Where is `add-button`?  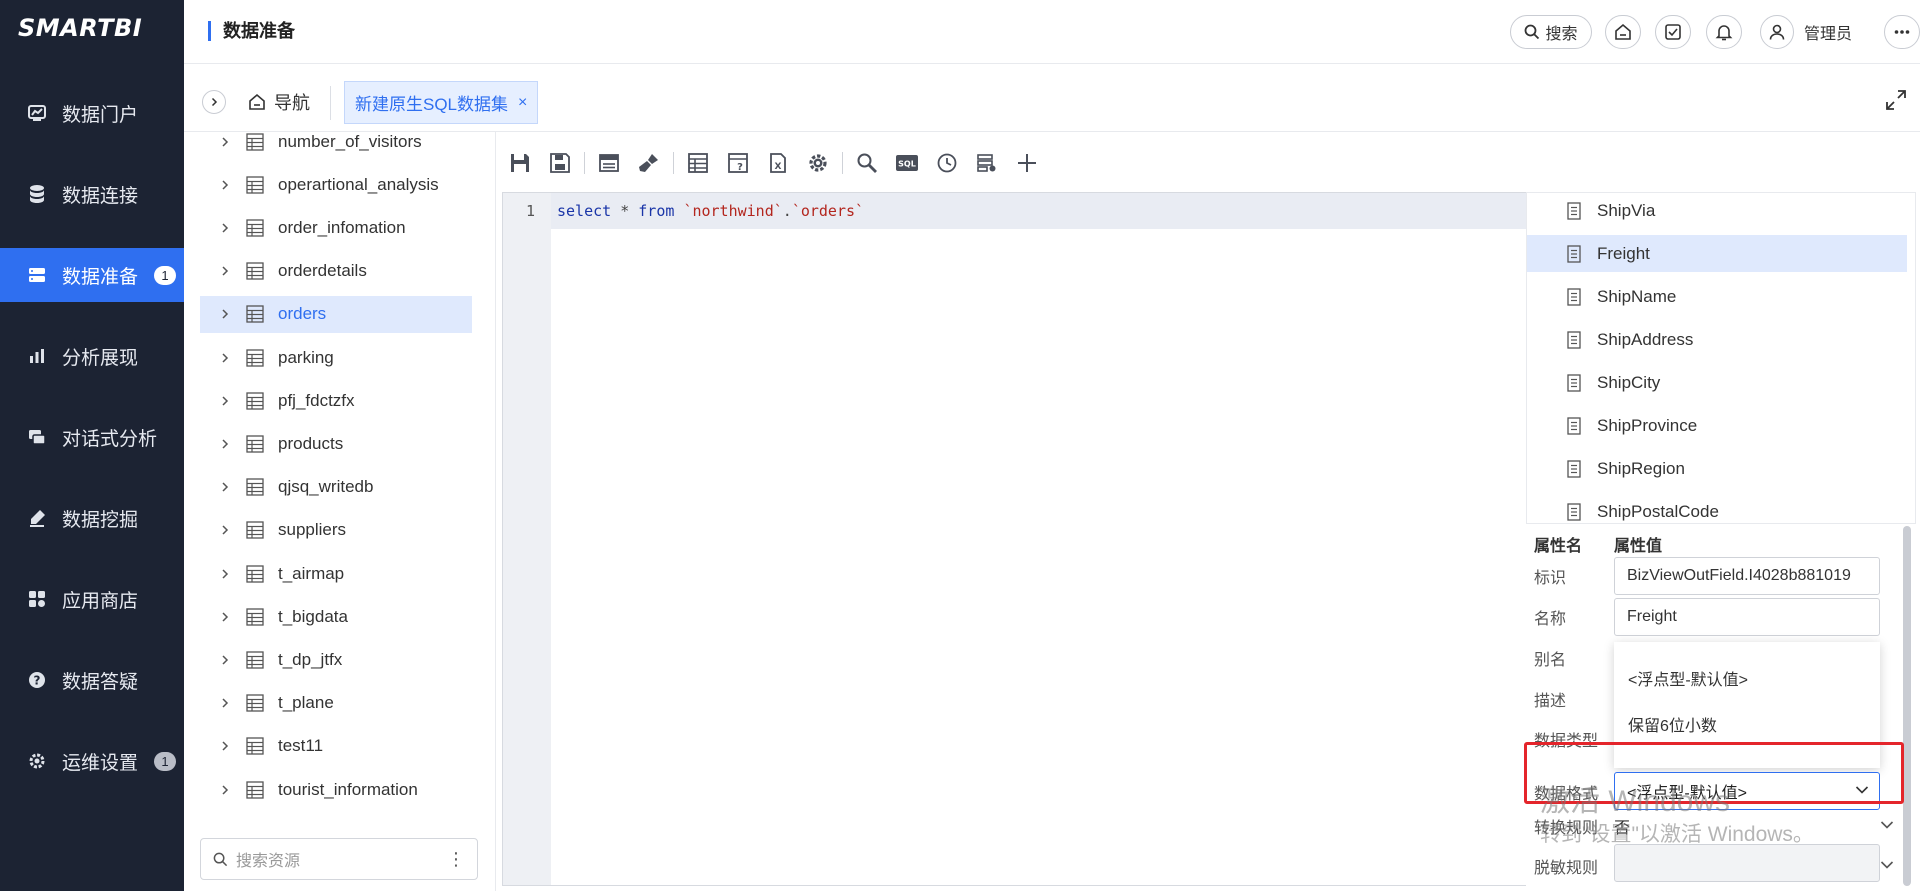
add-button is located at coordinates (1027, 163).